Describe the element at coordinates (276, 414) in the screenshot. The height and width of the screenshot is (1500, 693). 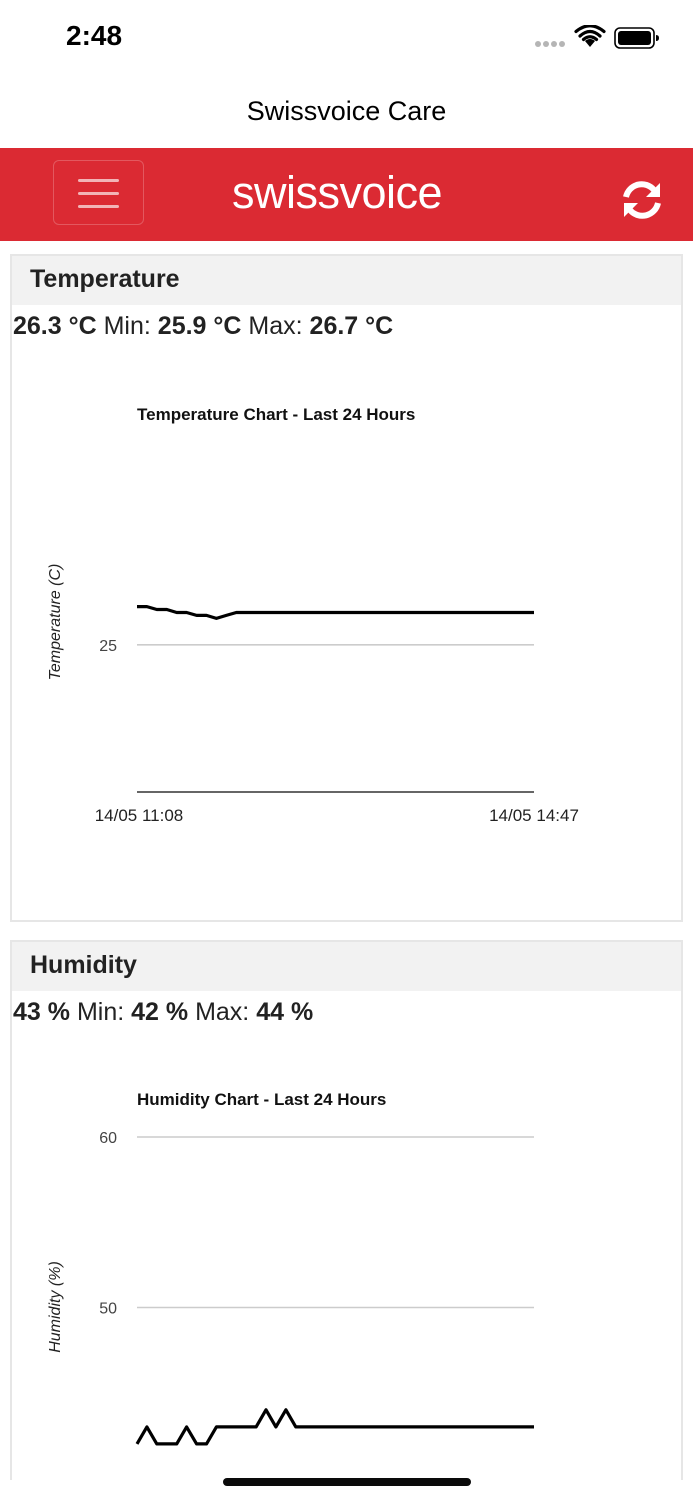
I see `chart-title: Temperature Chart - Last 24 Hours` at that location.